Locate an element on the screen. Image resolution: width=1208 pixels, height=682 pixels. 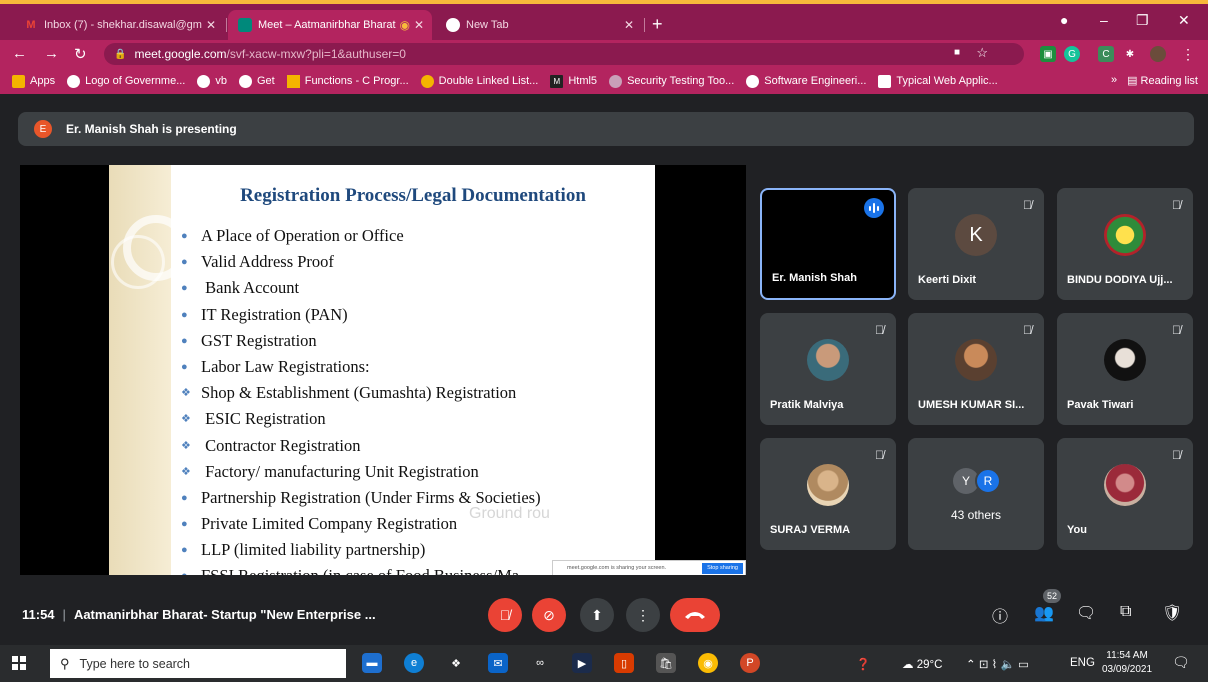
participant-tile: 🎙̸ SURAJ VERMA is located at coordinates (828, 494).